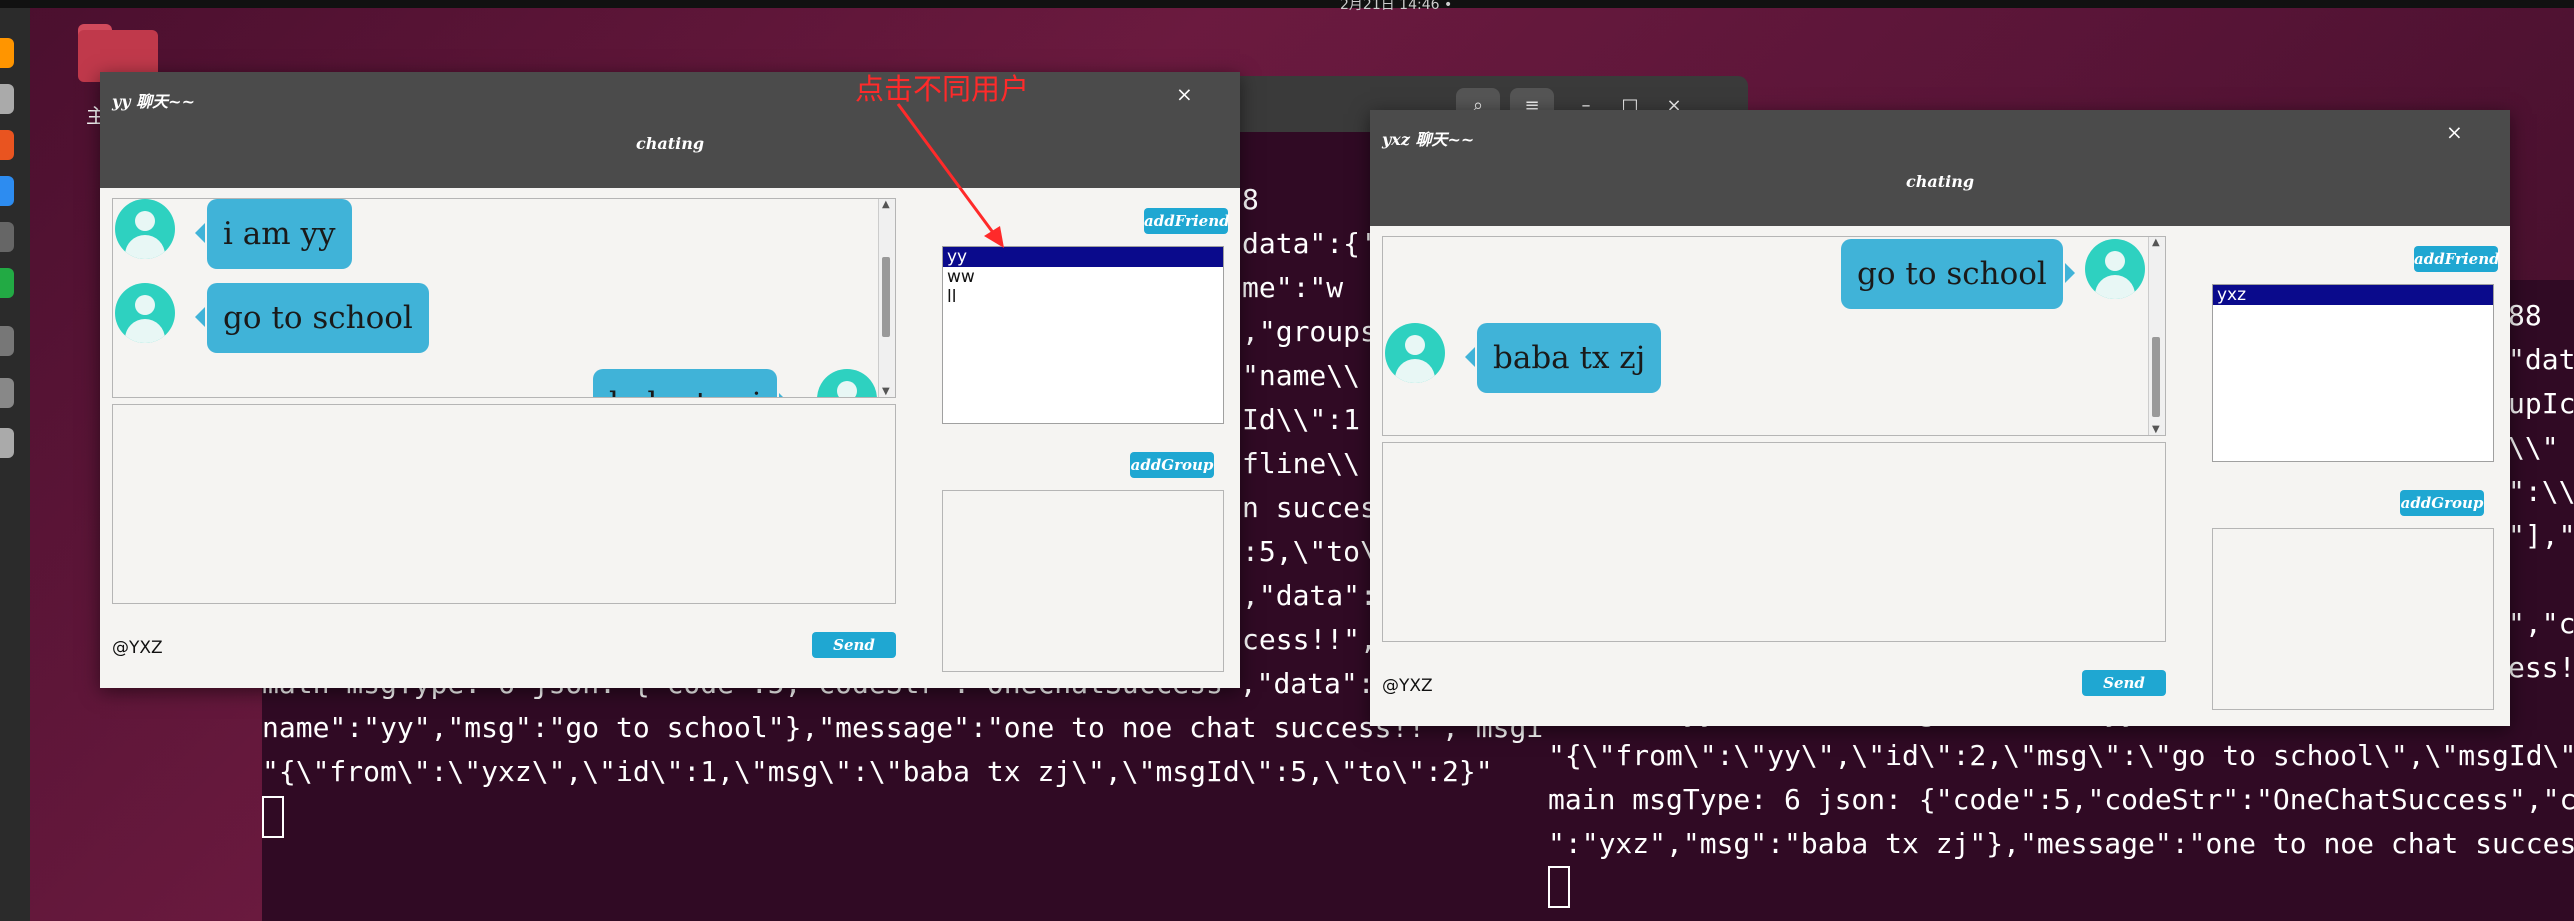 The image size is (2574, 921). What do you see at coordinates (950, 175) in the screenshot?
I see `annotation-arrow` at bounding box center [950, 175].